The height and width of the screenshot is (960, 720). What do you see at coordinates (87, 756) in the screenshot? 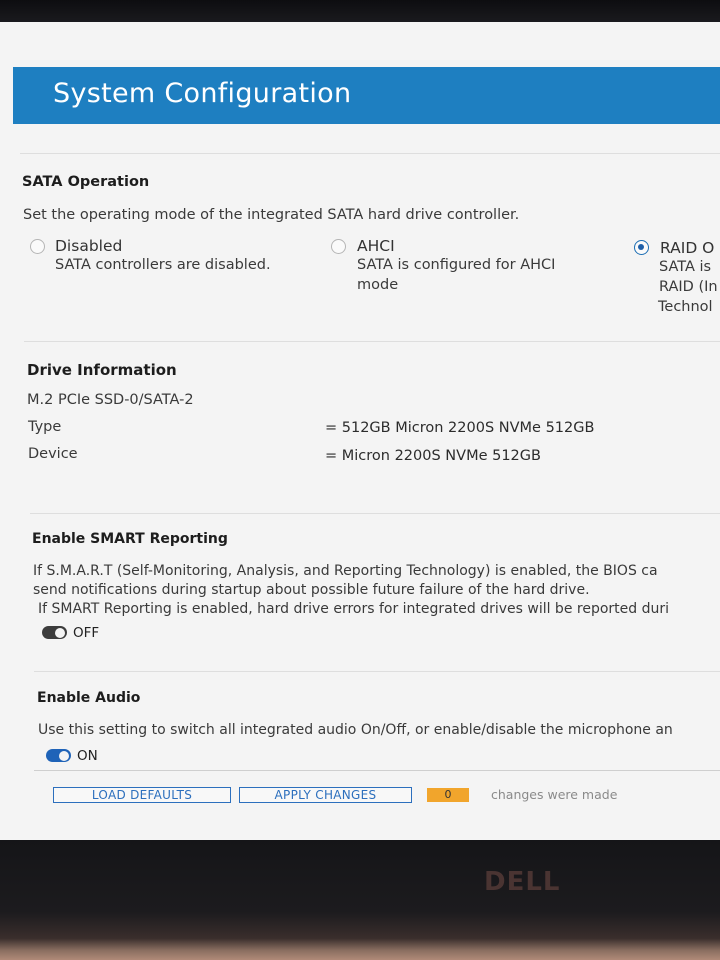
I see `audio-toggle-label: ON` at bounding box center [87, 756].